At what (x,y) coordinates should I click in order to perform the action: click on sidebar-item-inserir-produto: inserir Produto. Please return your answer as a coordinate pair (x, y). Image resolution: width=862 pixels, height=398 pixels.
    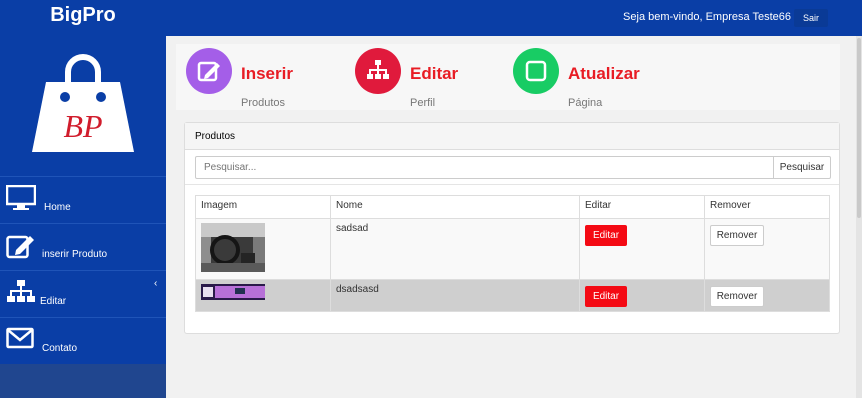
    Looking at the image, I should click on (83, 246).